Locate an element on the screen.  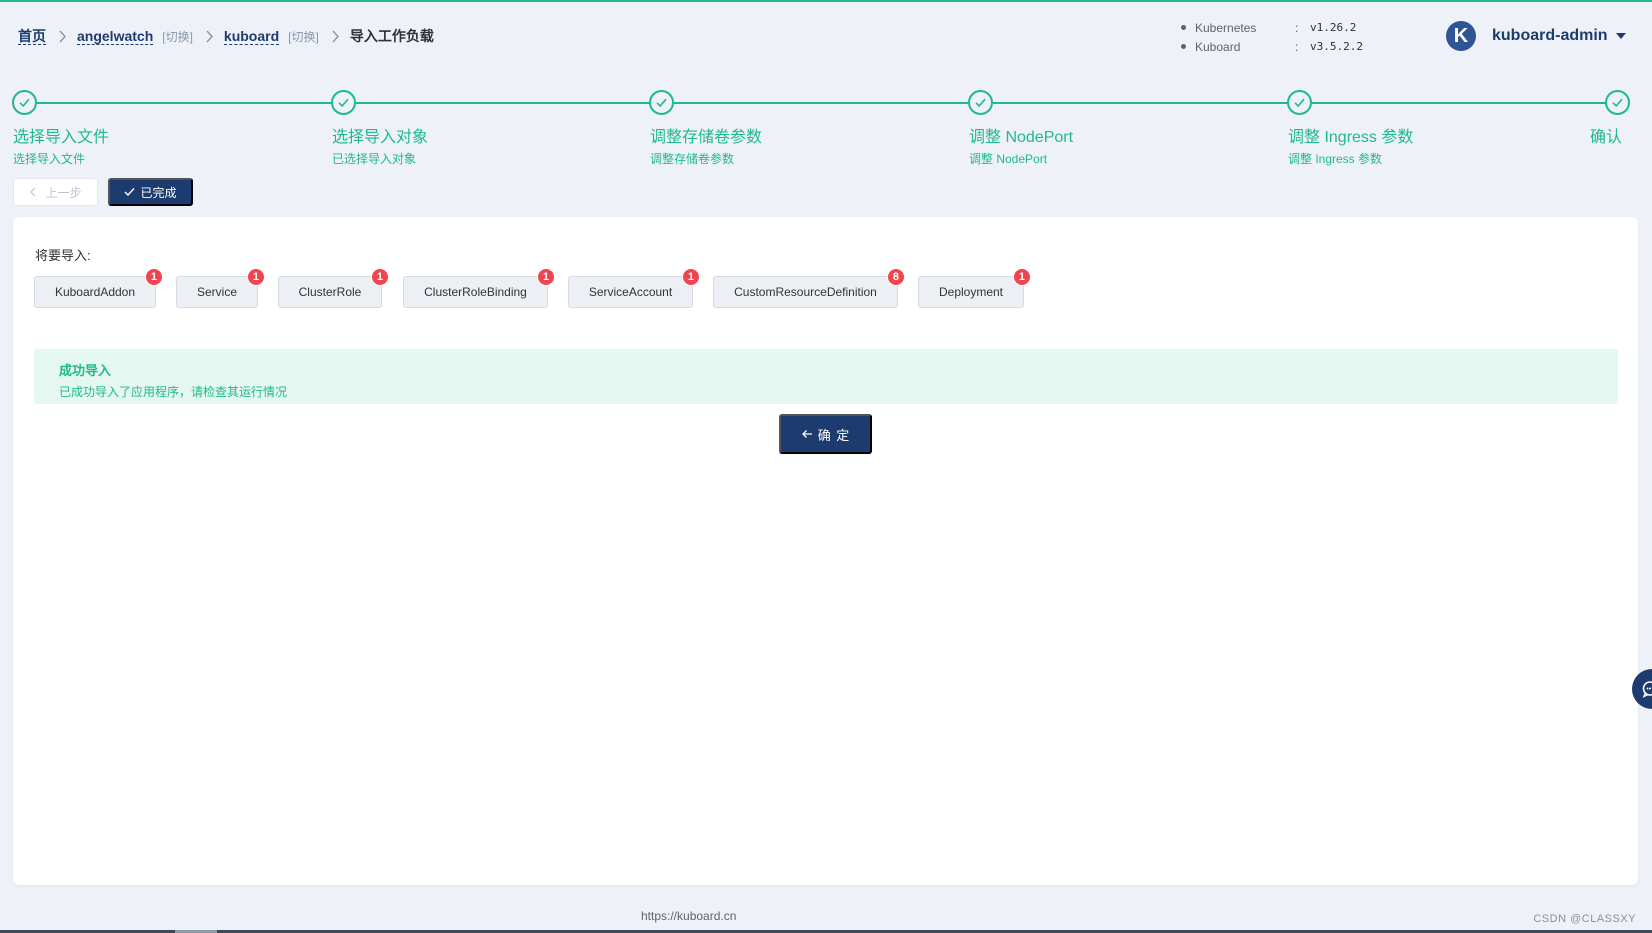
completed-label: 已完成 is located at coordinates (158, 192).